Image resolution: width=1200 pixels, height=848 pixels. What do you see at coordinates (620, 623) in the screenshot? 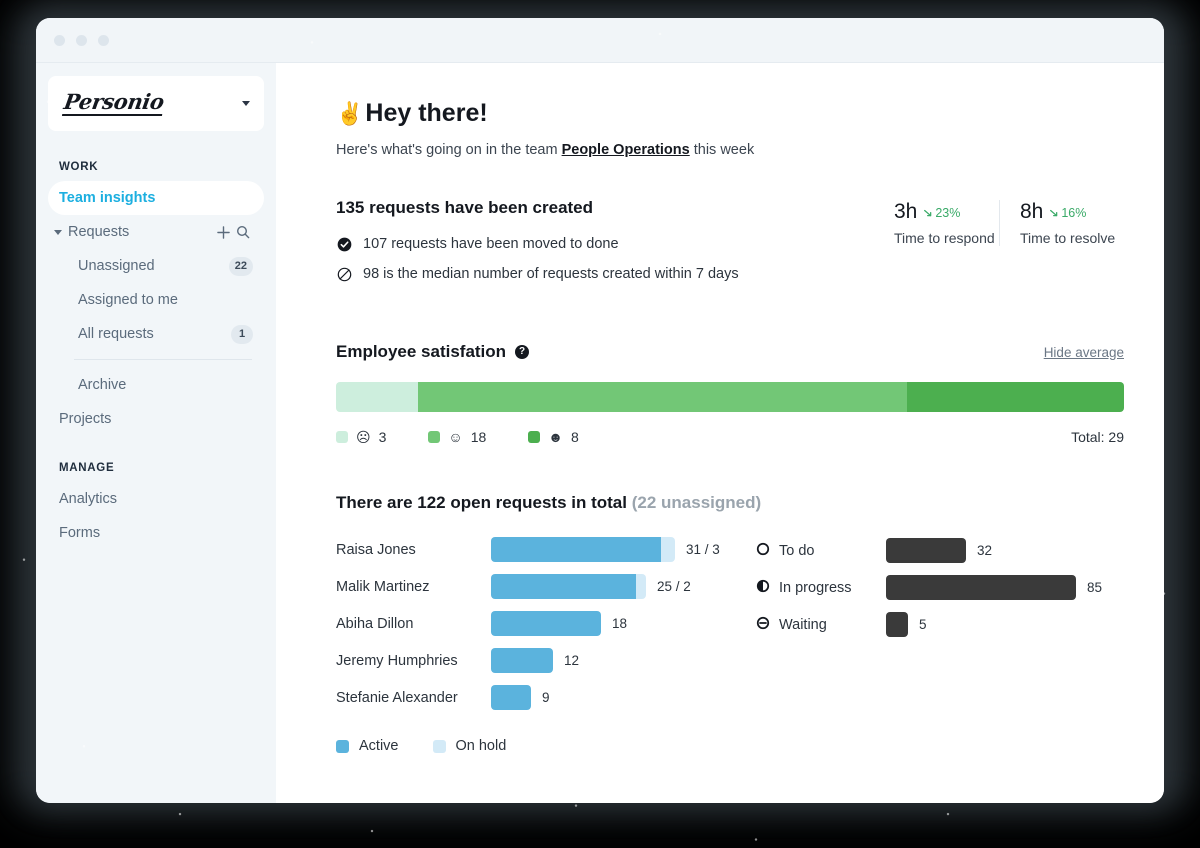
I see `assignee-value: 18` at bounding box center [620, 623].